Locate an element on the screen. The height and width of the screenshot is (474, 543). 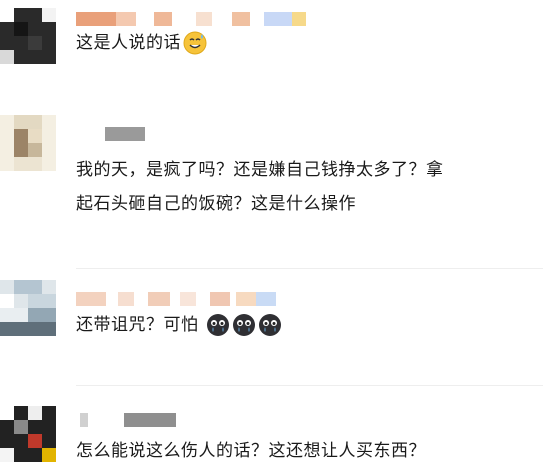
comment-text-content: 还带诅咒？可怕 is located at coordinates (137, 325).